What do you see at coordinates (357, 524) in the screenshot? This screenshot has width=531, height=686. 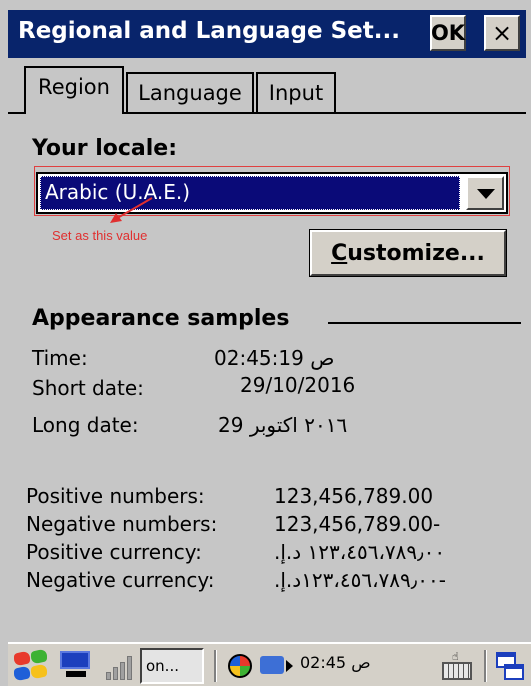 I see `negative-numbers-value: 123,456,789.00-` at bounding box center [357, 524].